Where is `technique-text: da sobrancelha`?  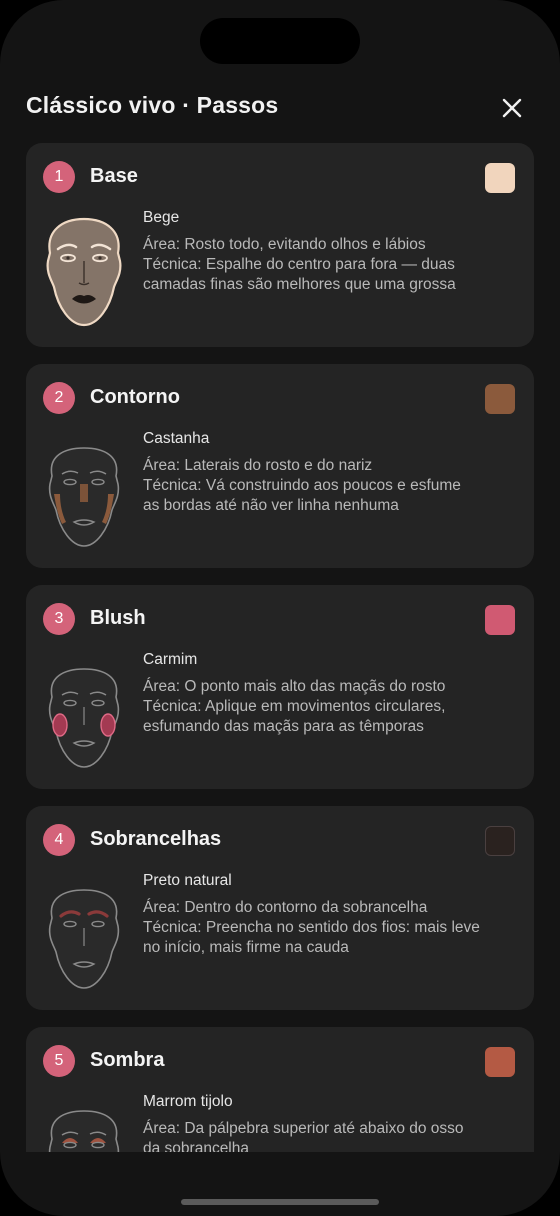
technique-text: da sobrancelha is located at coordinates (196, 1146).